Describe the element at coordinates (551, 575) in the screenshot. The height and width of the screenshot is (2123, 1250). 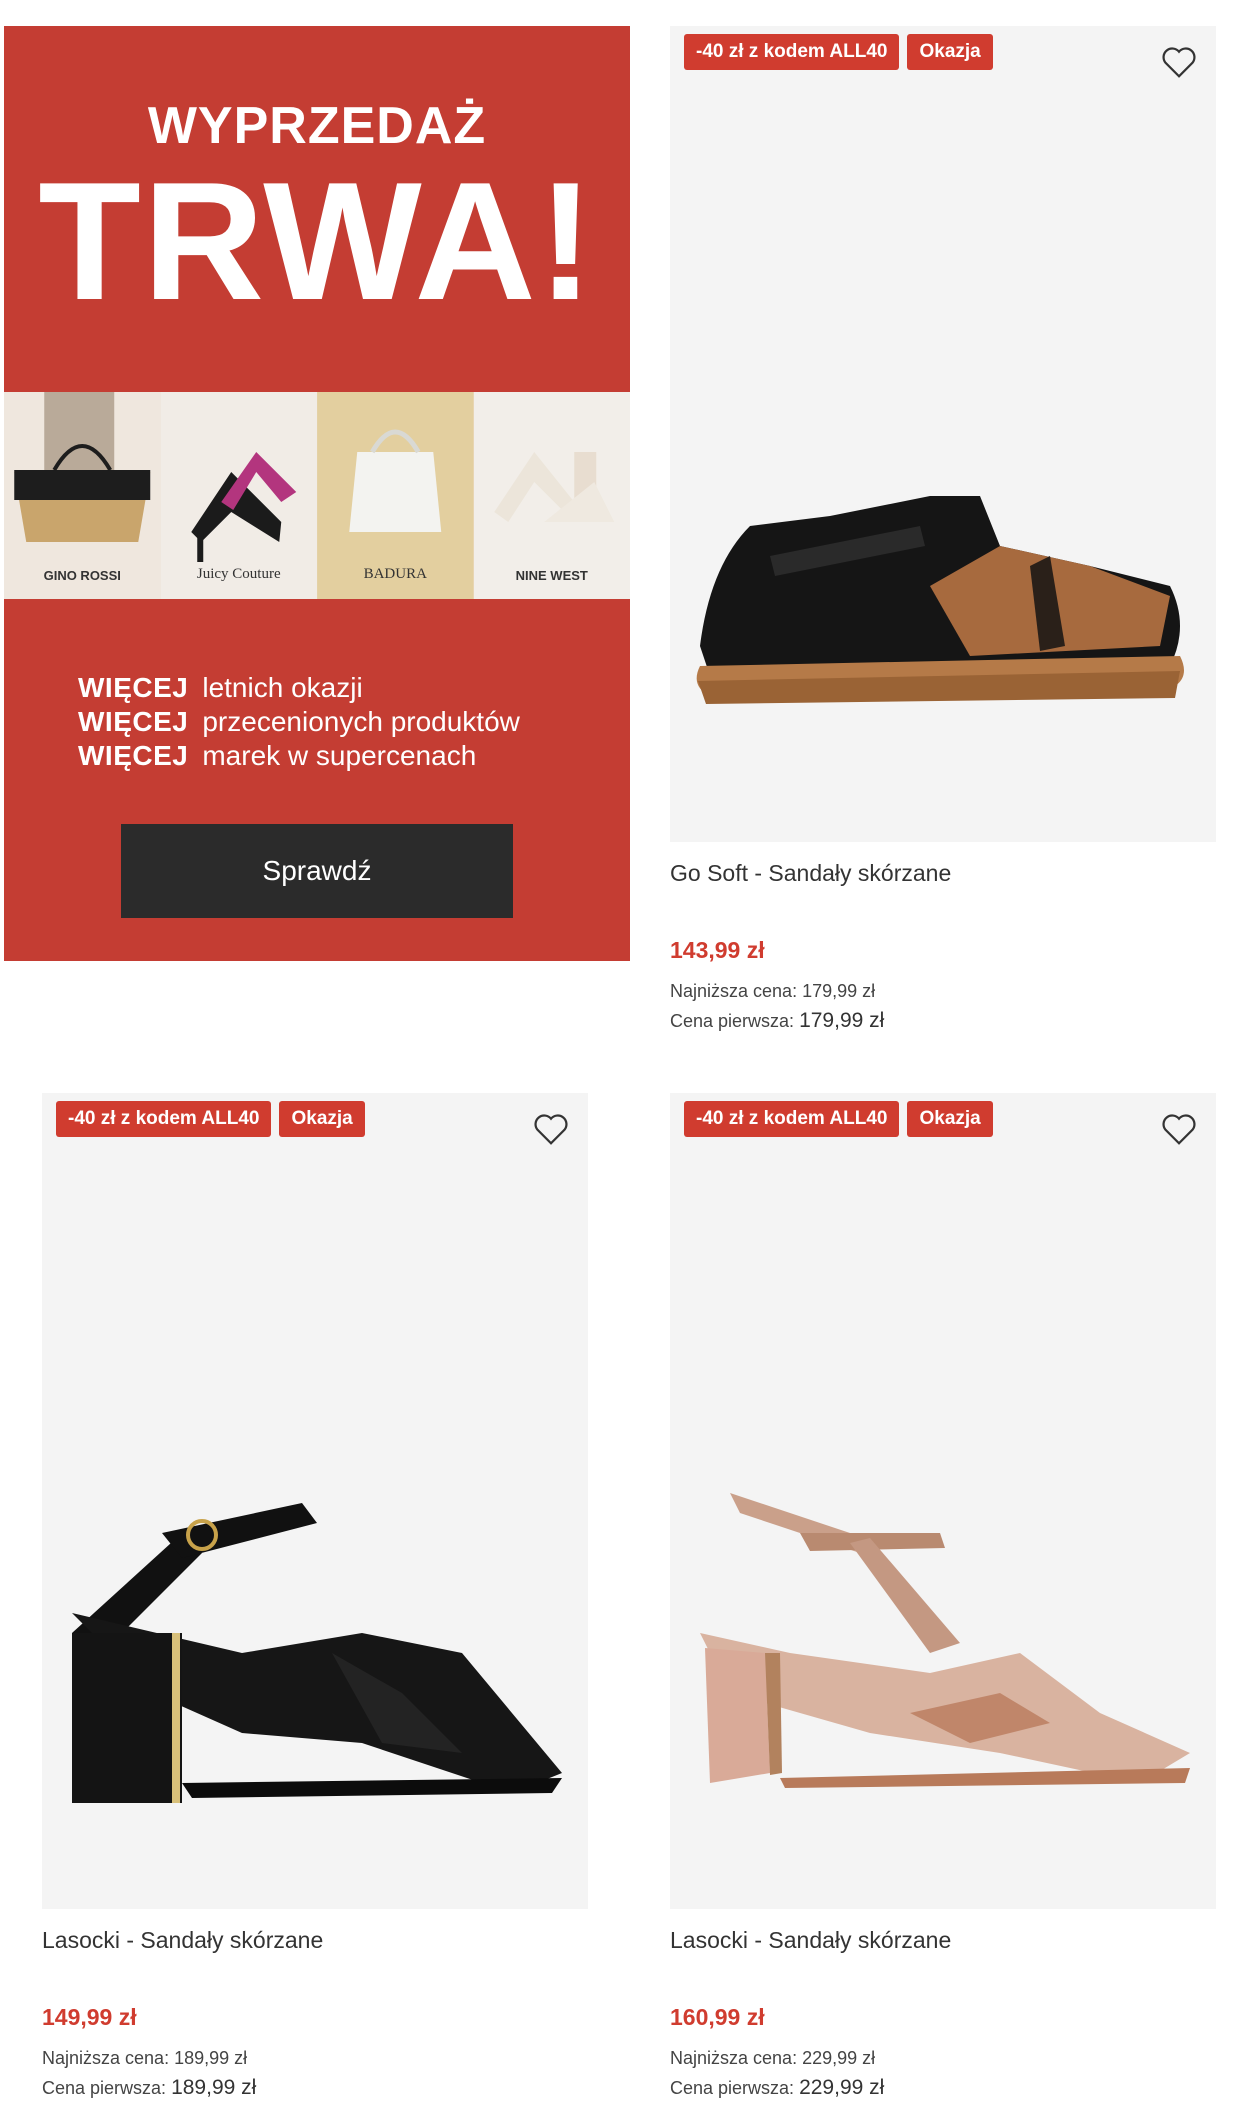
I see `brand-name: NINE WEST` at that location.